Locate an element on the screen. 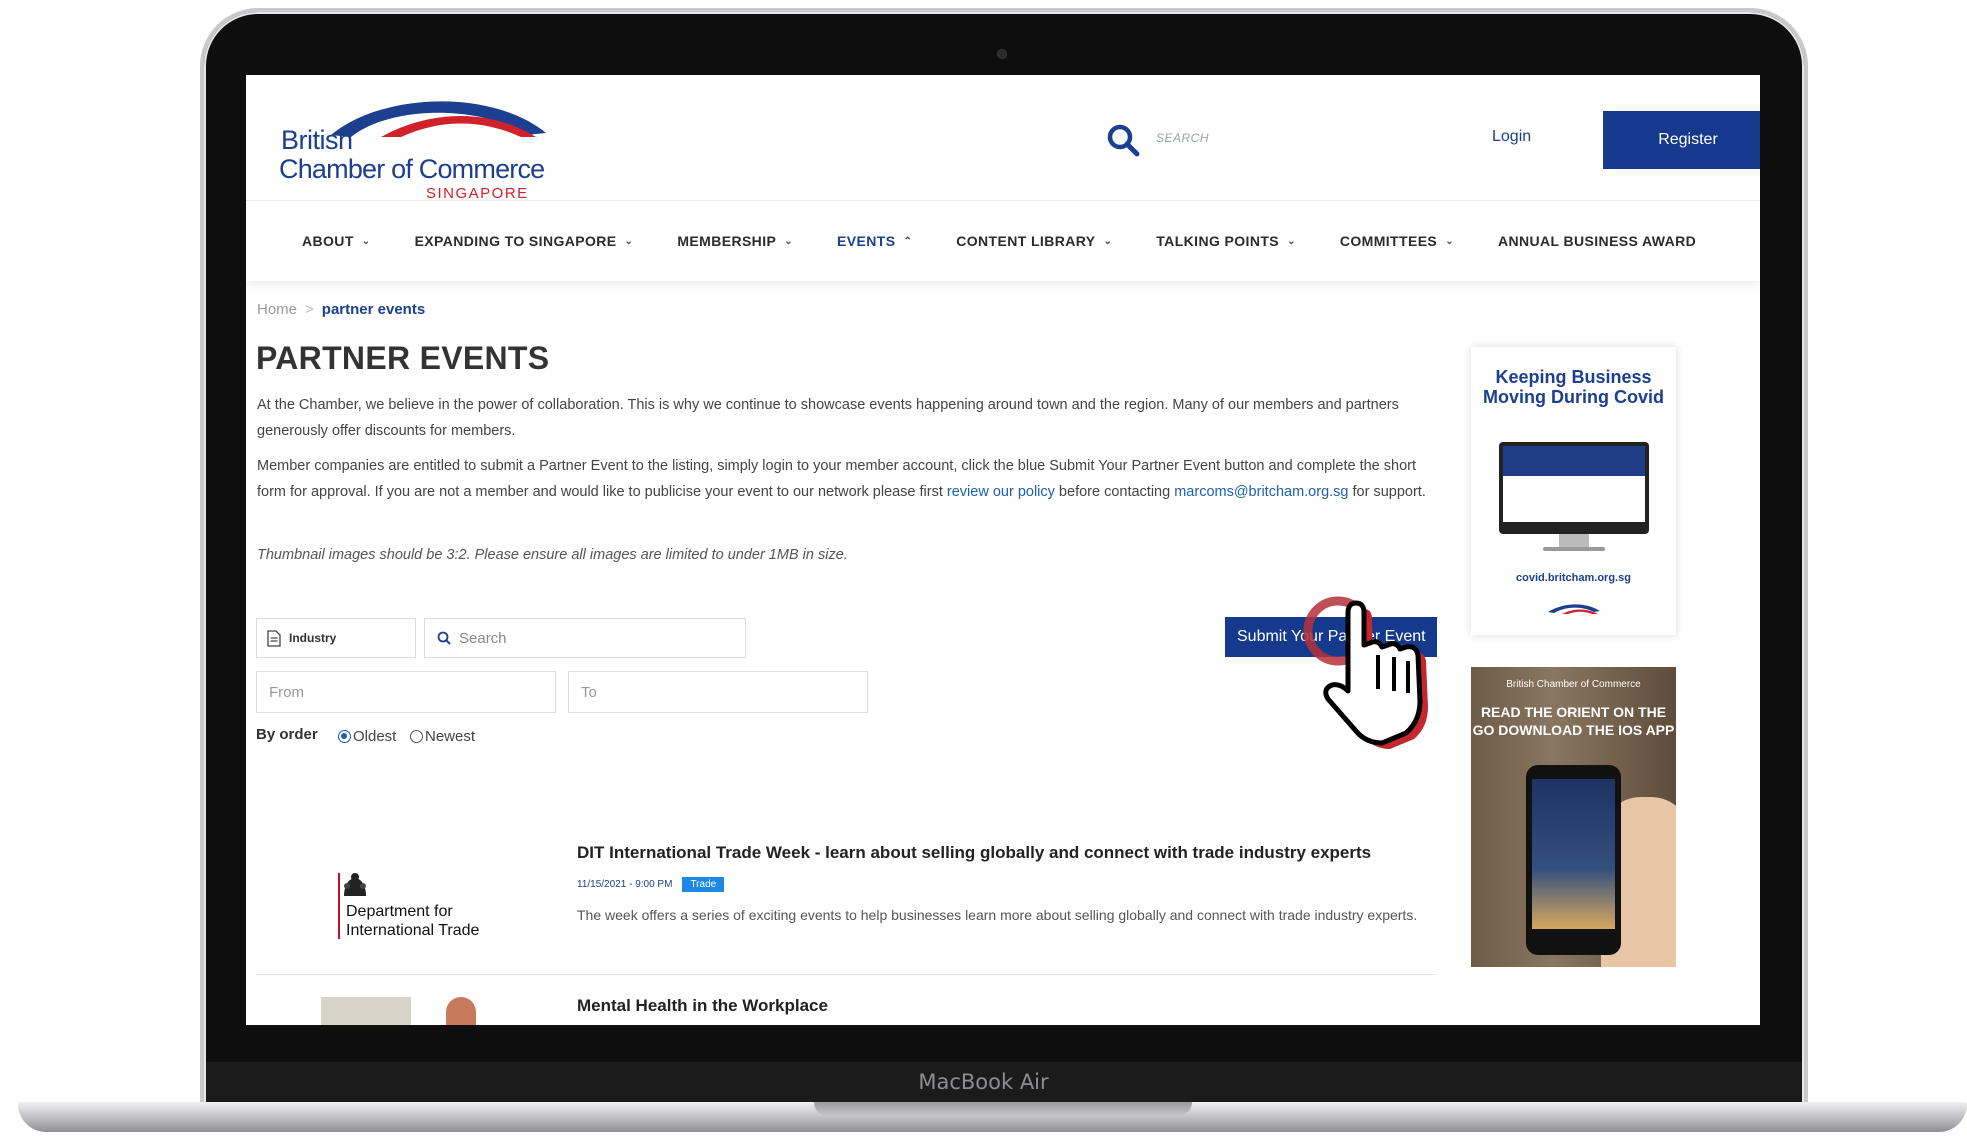 This screenshot has width=1967, height=1143. britcham-logo: British Chamber of Commerce SINGAPORE is located at coordinates (403, 147).